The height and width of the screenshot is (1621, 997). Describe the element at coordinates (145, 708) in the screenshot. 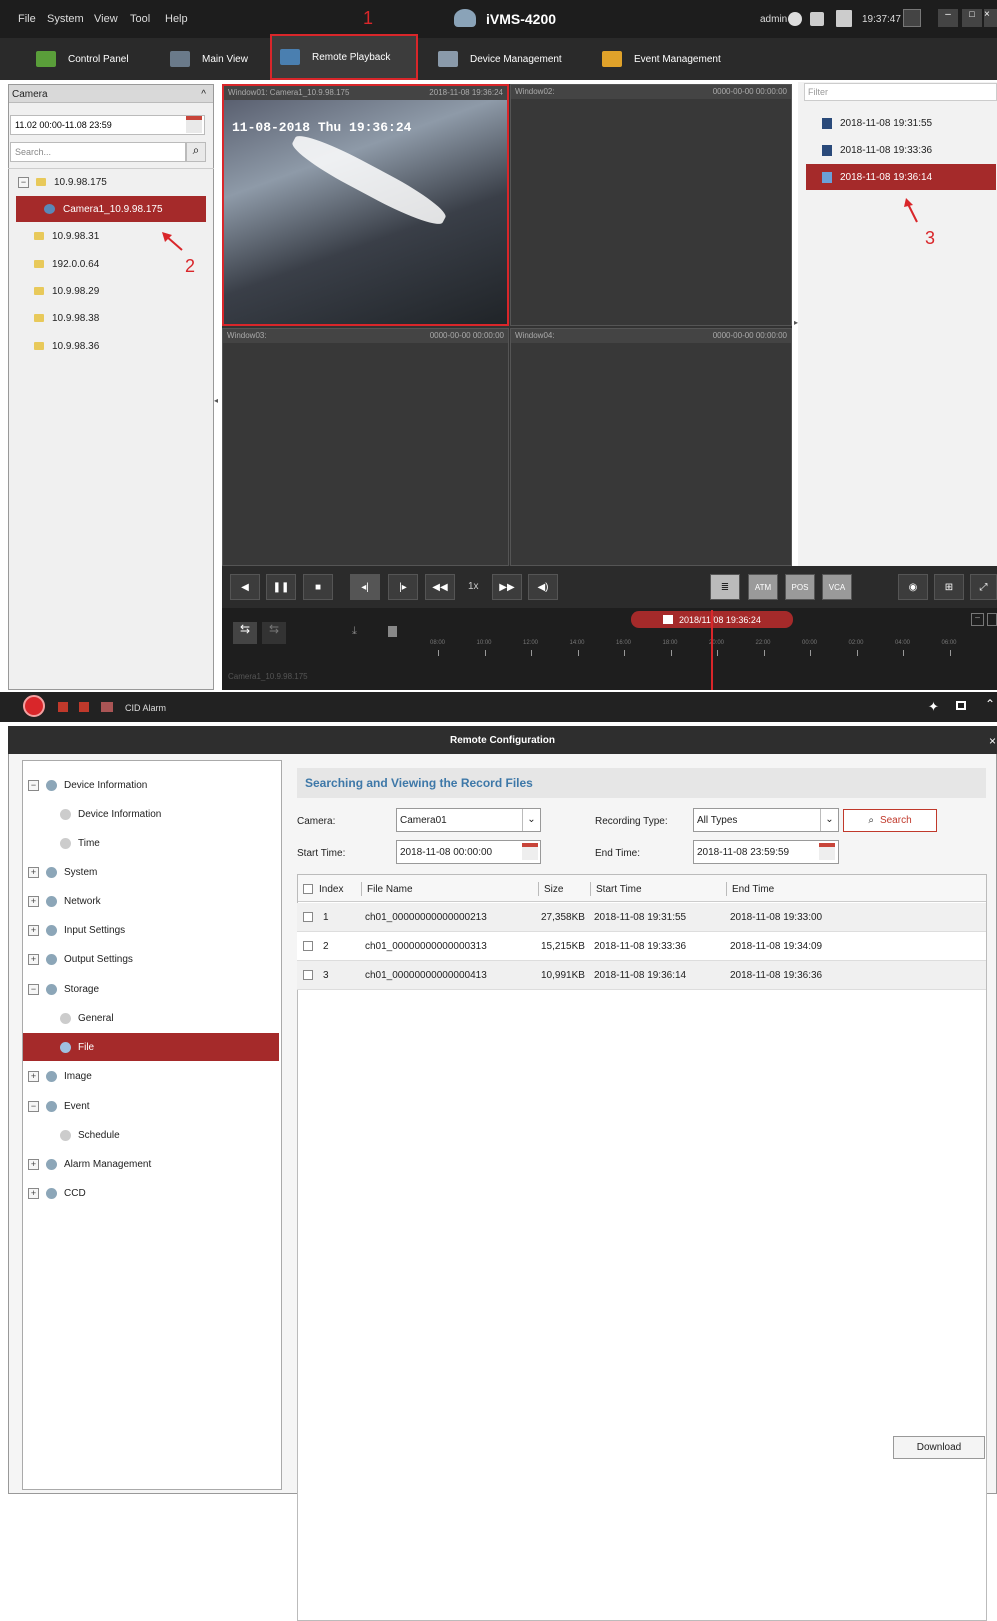

I see `cid-alarm-label: CID Alarm` at that location.